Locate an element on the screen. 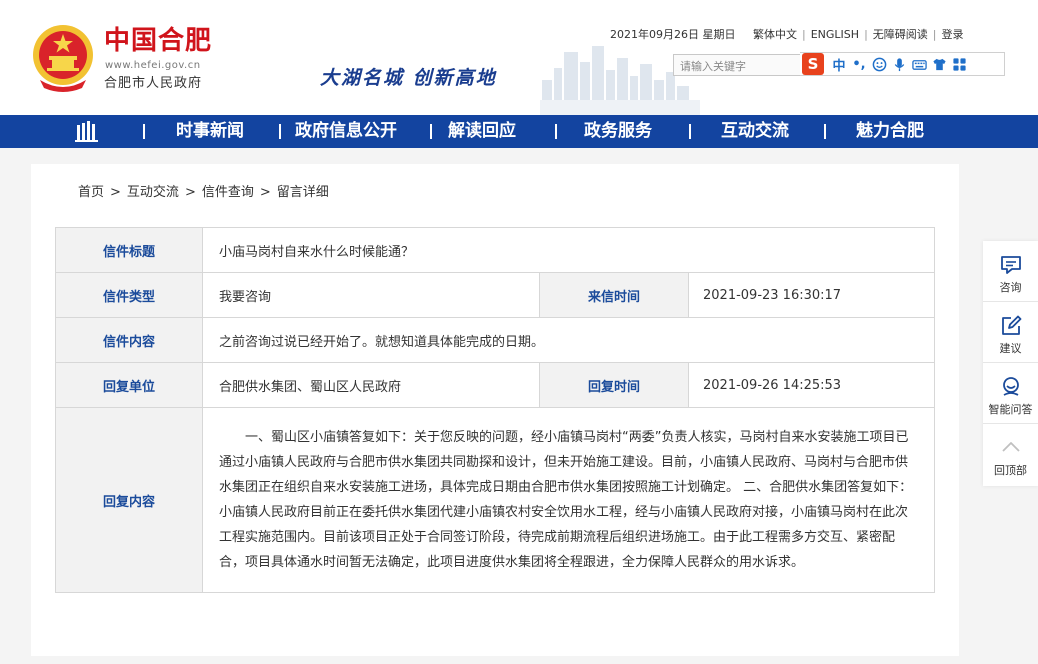 The image size is (1038, 664). reply-unit-label: 回复单位 is located at coordinates (129, 385).